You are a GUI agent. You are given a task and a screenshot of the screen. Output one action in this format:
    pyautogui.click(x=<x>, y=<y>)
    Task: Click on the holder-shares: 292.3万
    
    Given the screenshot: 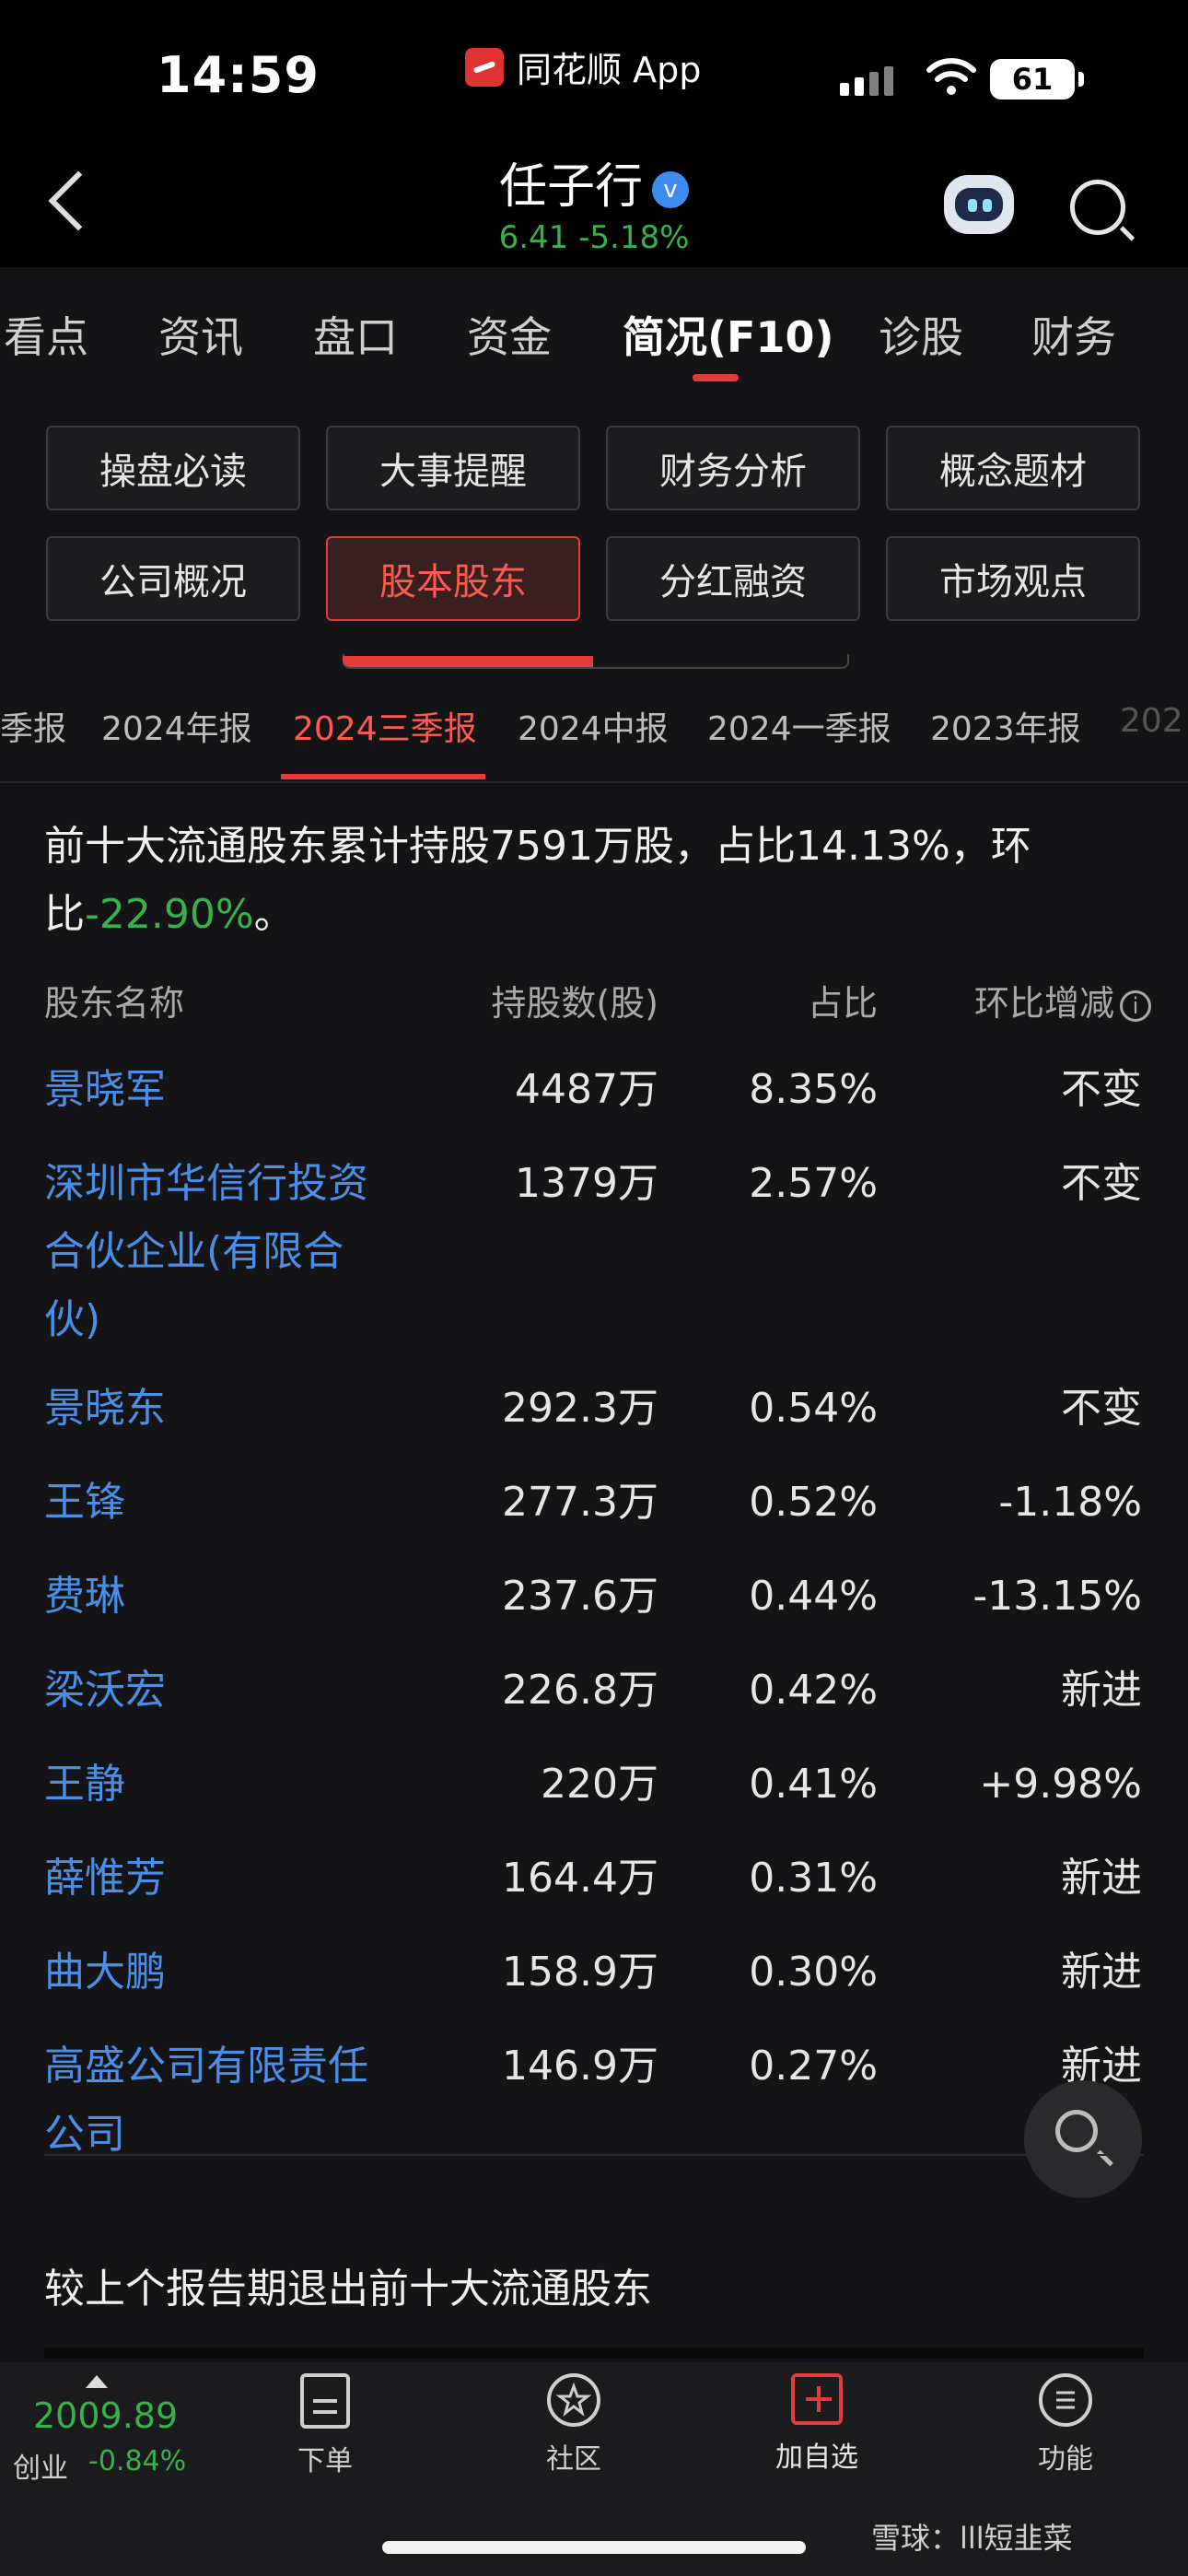 What is the action you would take?
    pyautogui.click(x=580, y=1408)
    